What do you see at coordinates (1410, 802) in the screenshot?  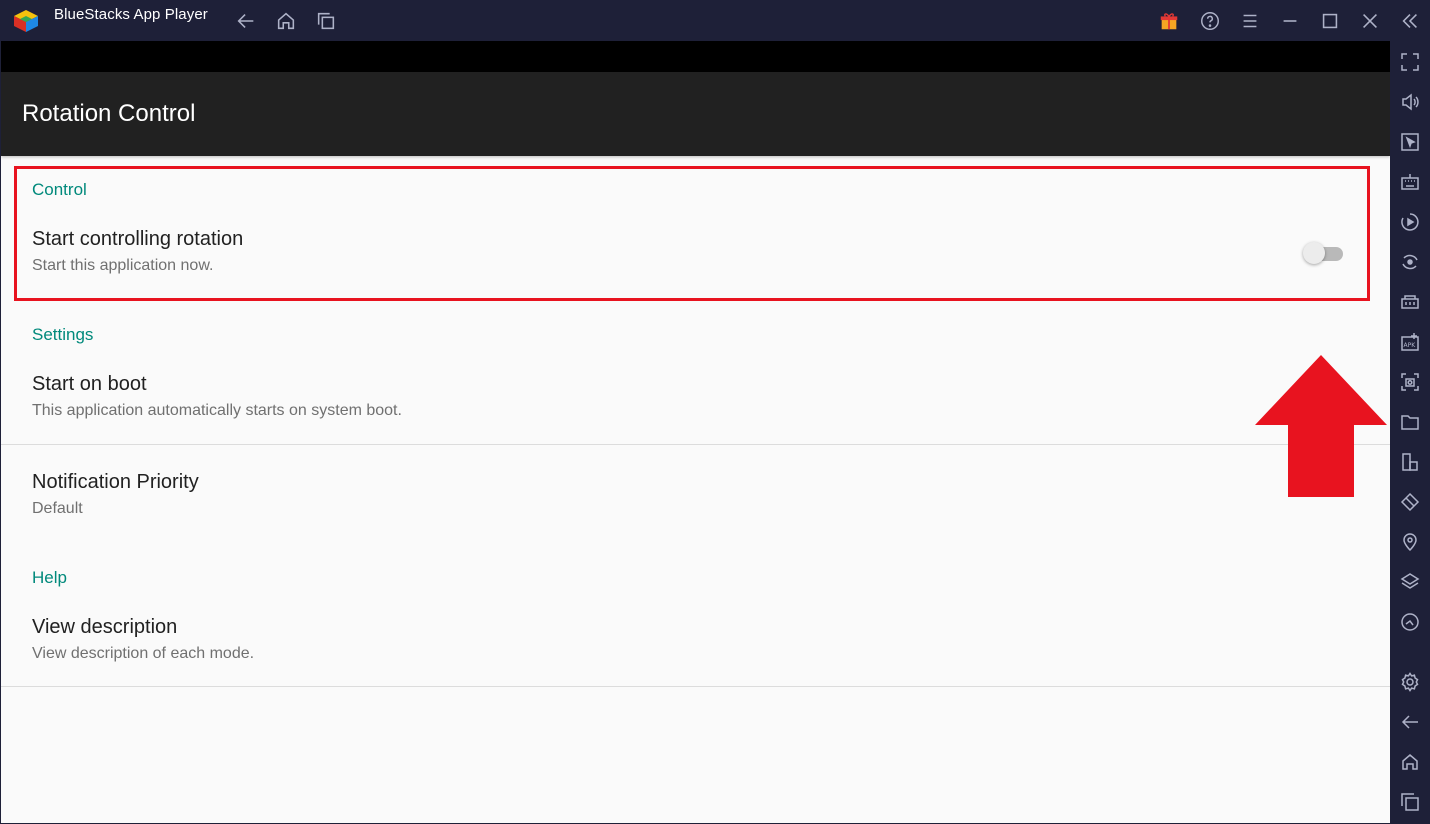 I see `sidebar-recent-apps-icon` at bounding box center [1410, 802].